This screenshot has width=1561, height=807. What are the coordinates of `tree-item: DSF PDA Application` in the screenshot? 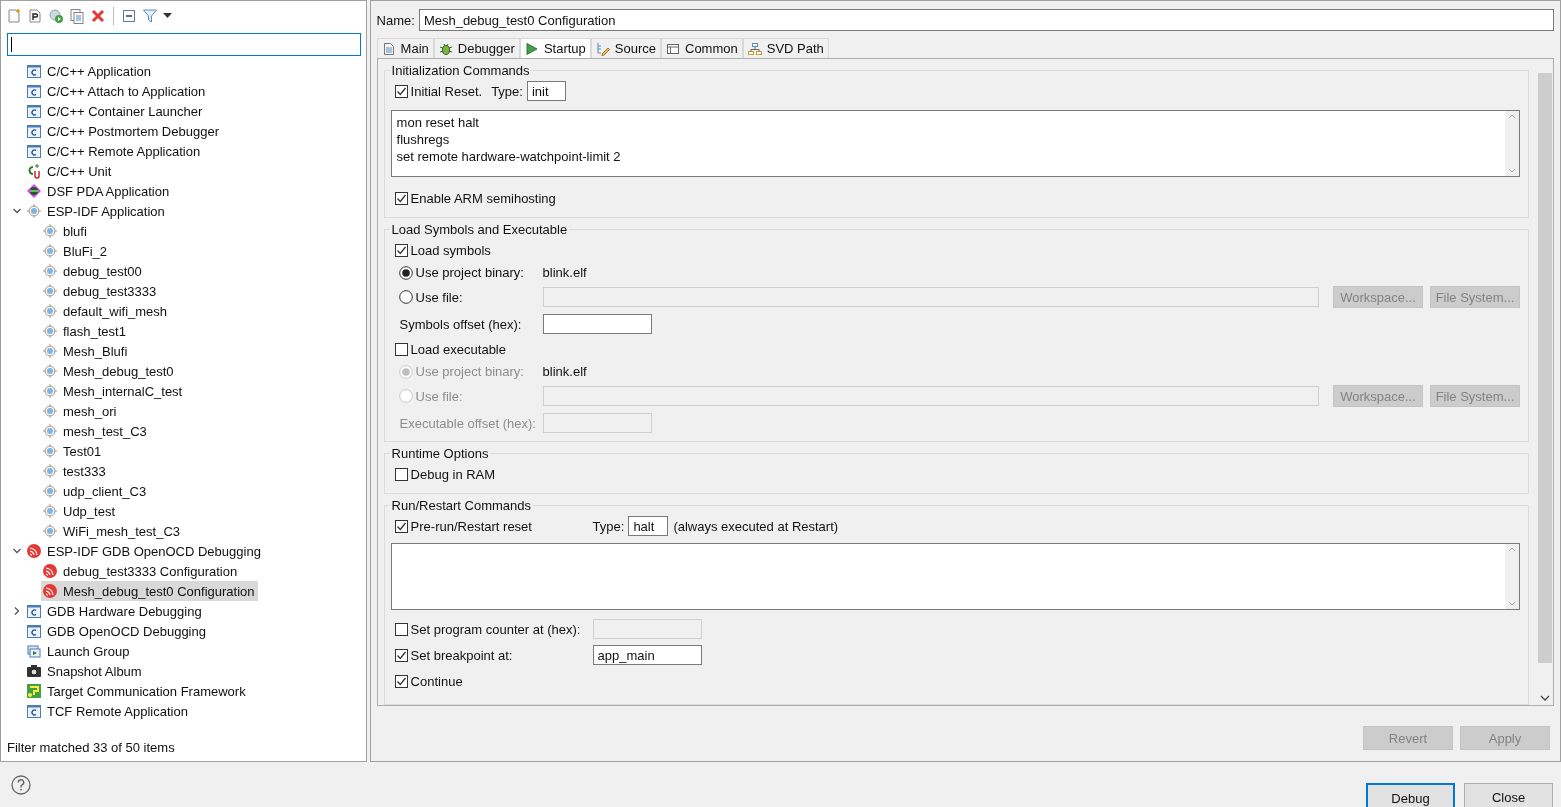 It's located at (99, 191).